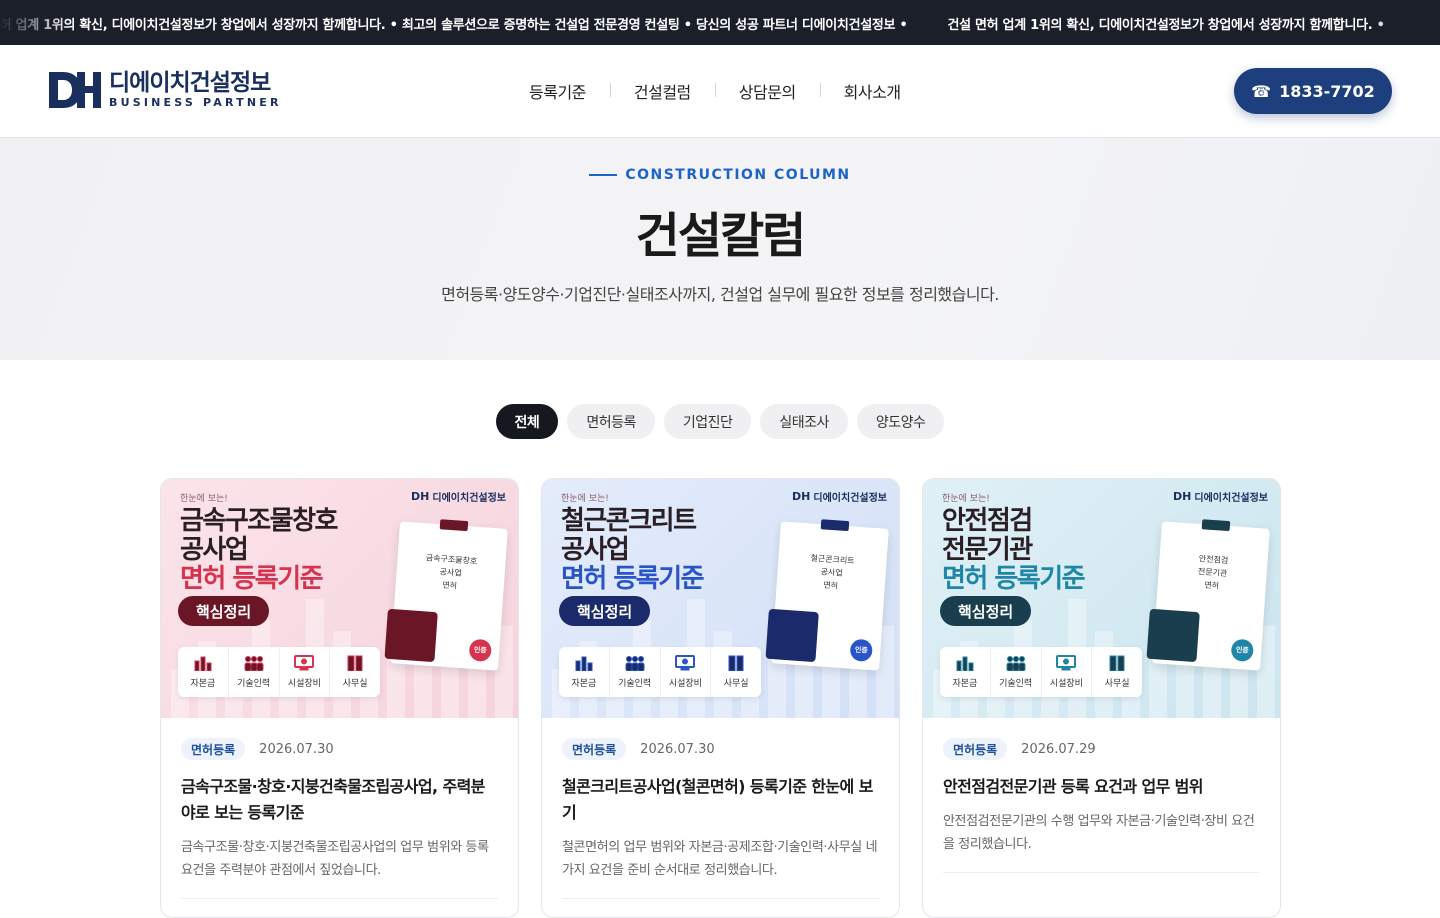 The height and width of the screenshot is (918, 1440). I want to click on logo-name-korean: 디에이치건설정보, so click(190, 83).